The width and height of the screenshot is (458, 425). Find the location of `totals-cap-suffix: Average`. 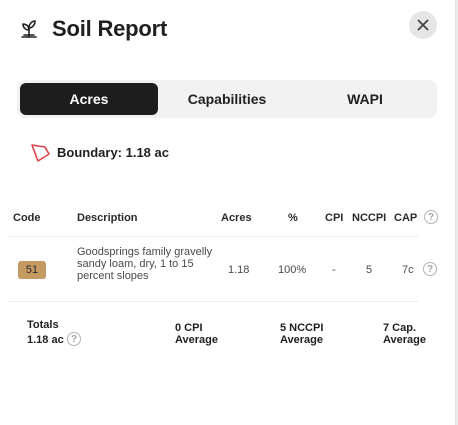

totals-cap-suffix: Average is located at coordinates (405, 340).